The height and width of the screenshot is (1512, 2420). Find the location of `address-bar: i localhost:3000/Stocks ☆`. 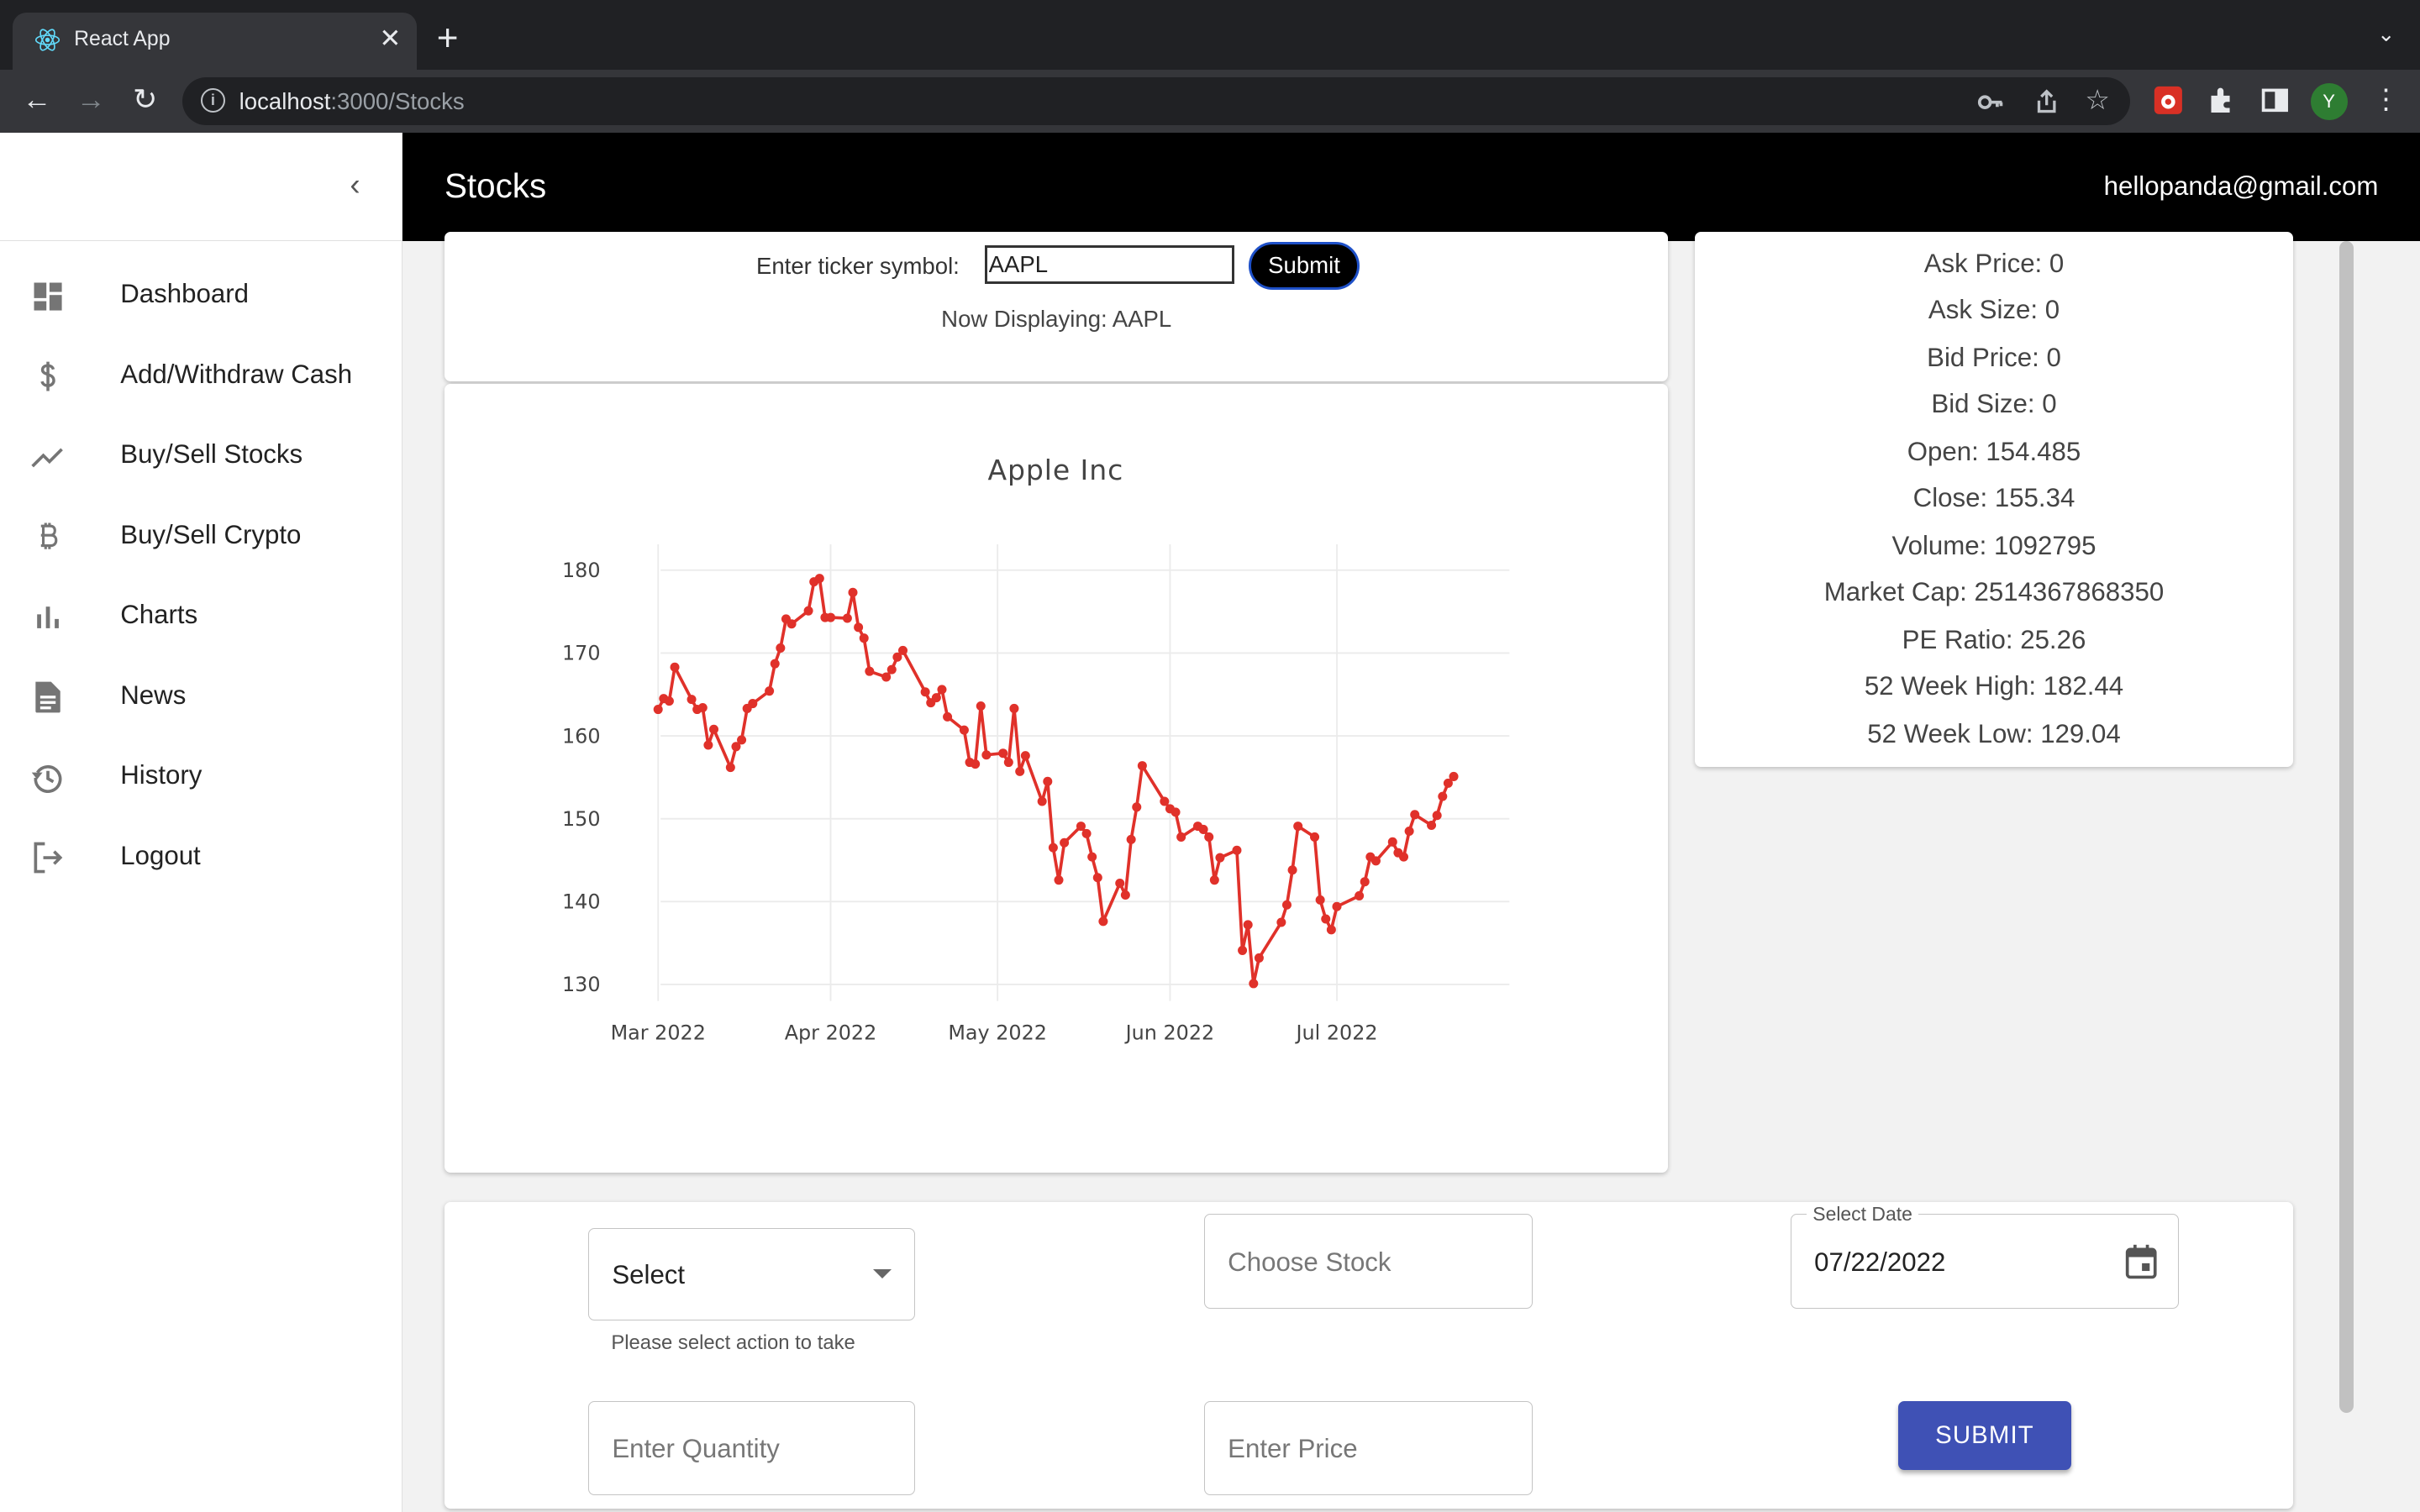

address-bar: i localhost:3000/Stocks ☆ is located at coordinates (1156, 100).